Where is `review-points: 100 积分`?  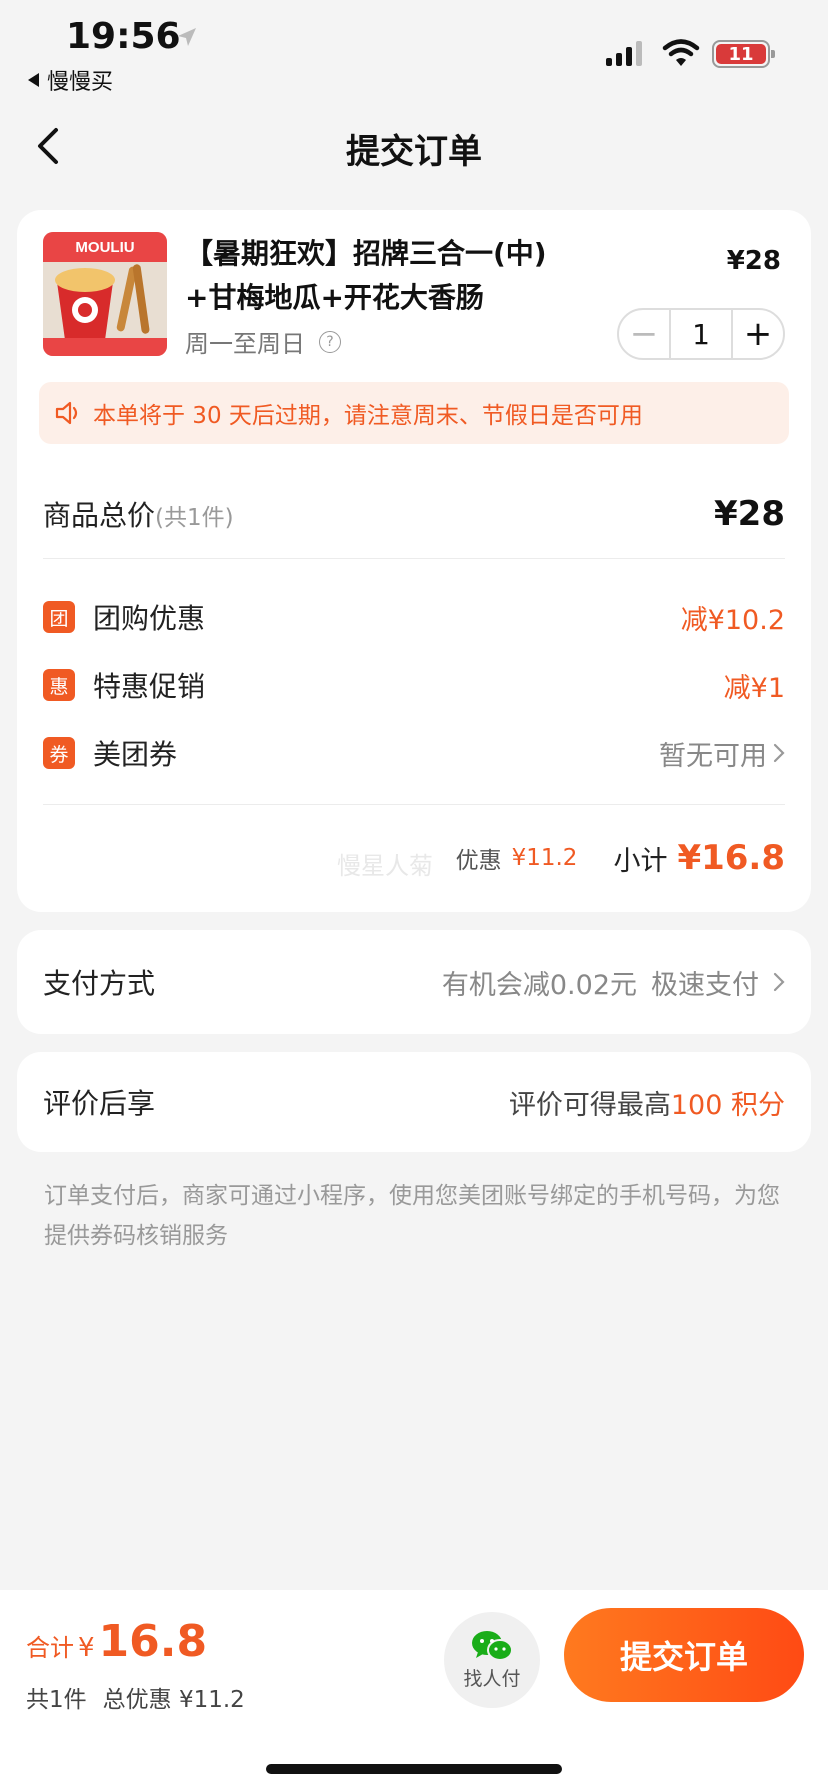
review-points: 100 积分 is located at coordinates (727, 1105).